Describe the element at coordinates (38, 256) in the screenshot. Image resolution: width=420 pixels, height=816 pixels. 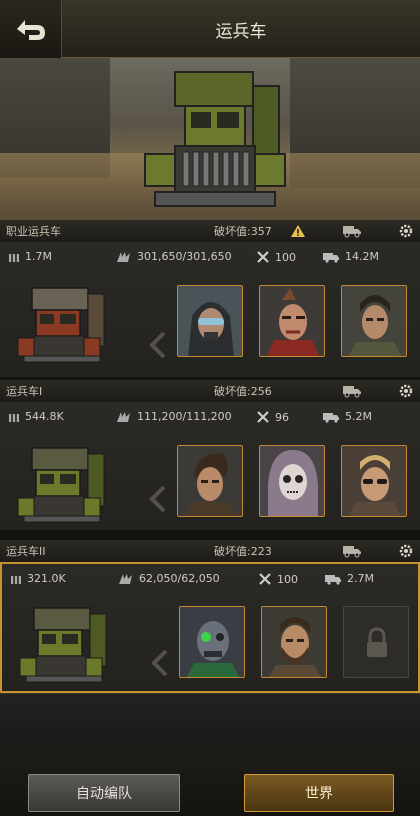
I see `ammo-value: 1.7M` at that location.